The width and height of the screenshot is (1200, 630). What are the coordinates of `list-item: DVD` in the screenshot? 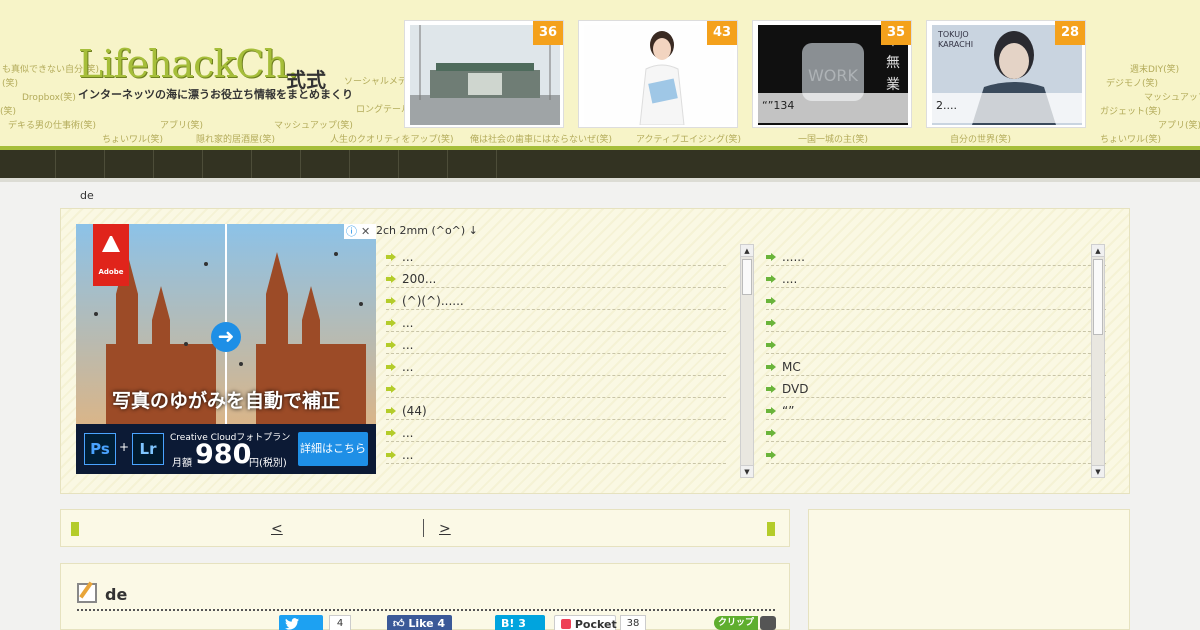 It's located at (936, 387).